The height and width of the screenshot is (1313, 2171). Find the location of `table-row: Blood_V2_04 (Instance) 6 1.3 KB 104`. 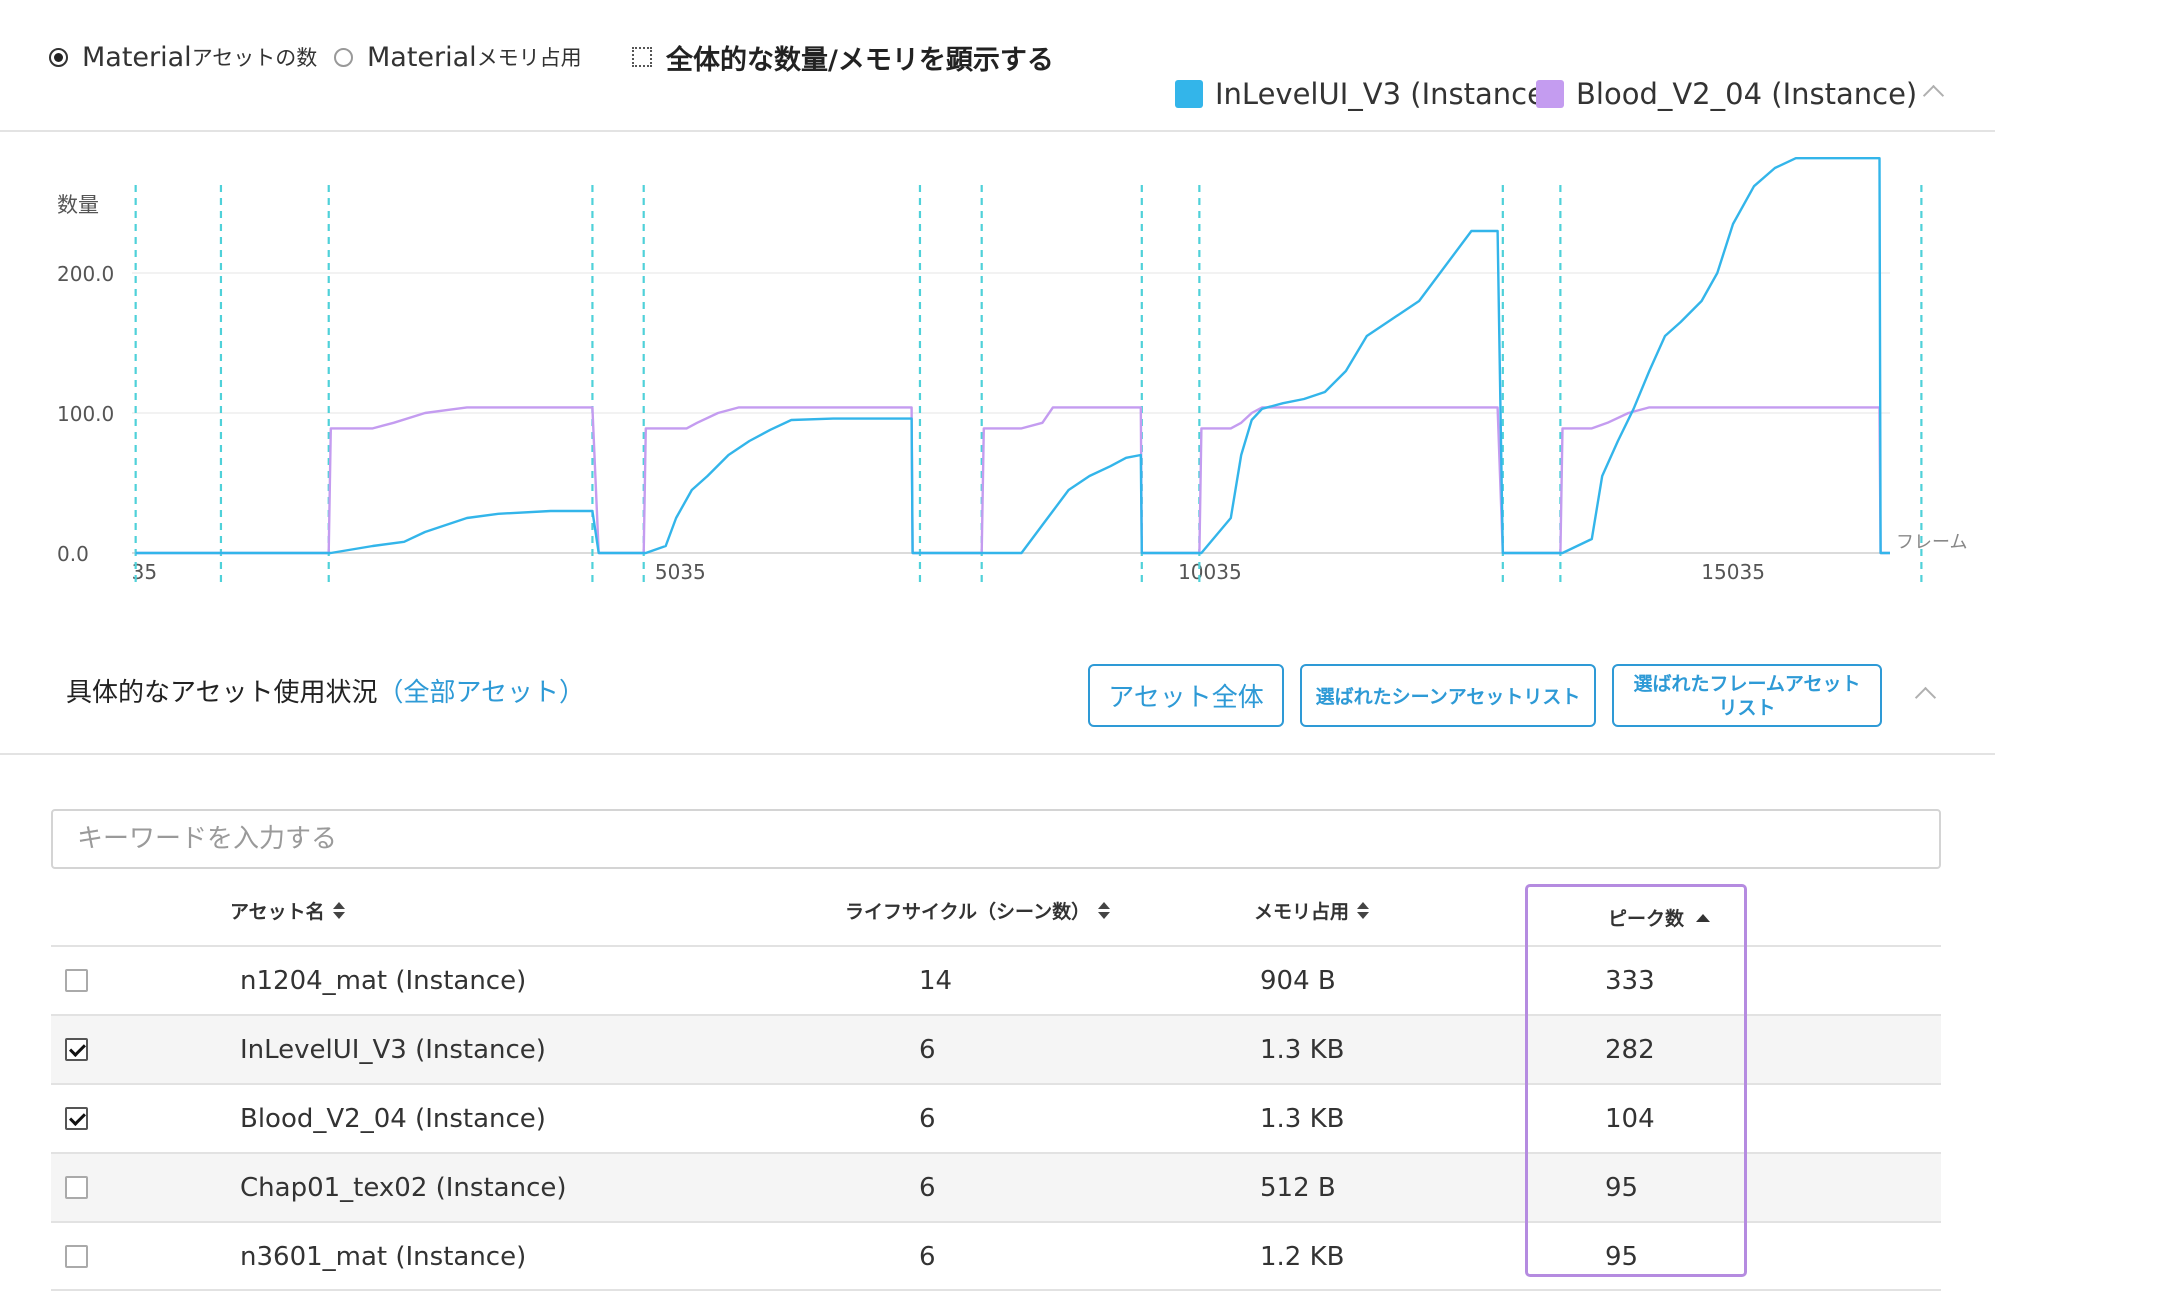

table-row: Blood_V2_04 (Instance) 6 1.3 KB 104 is located at coordinates (996, 1117).